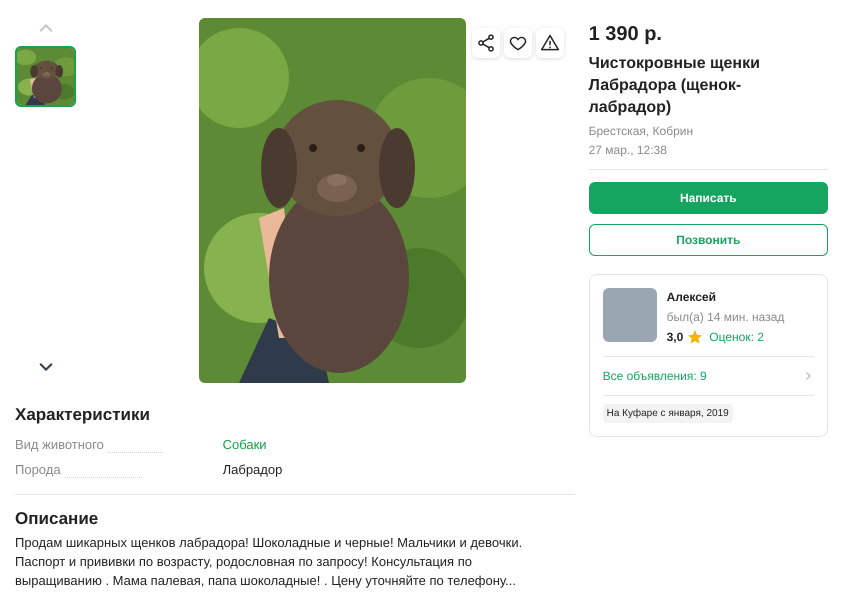 This screenshot has width=843, height=592. I want to click on photo-thumbnail, so click(45, 76).